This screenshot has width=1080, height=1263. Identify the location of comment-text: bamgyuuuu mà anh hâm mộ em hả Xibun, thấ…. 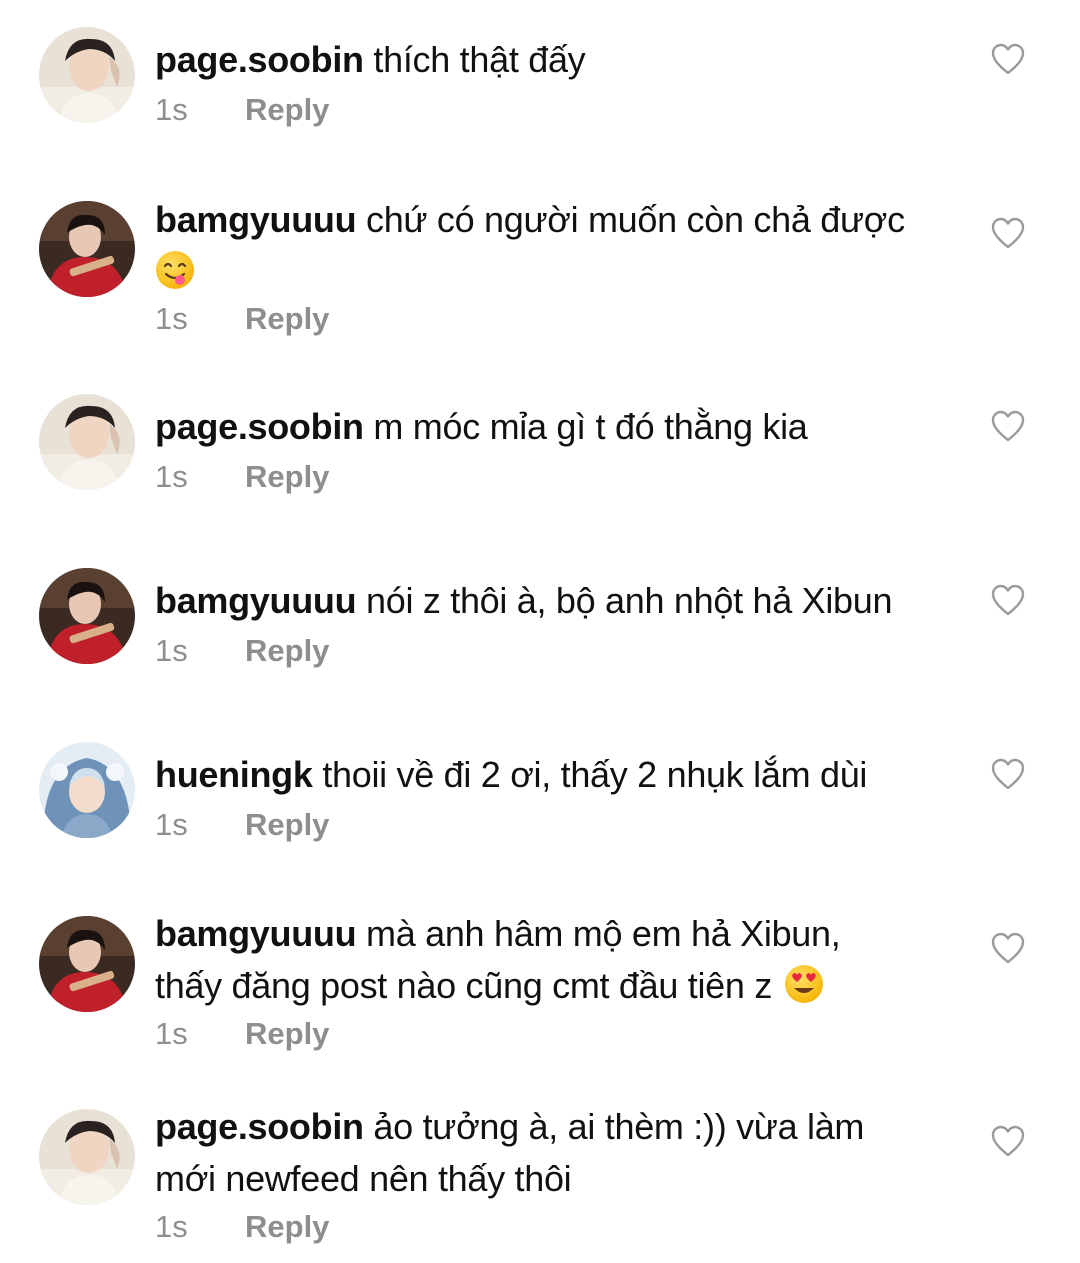
(525, 960).